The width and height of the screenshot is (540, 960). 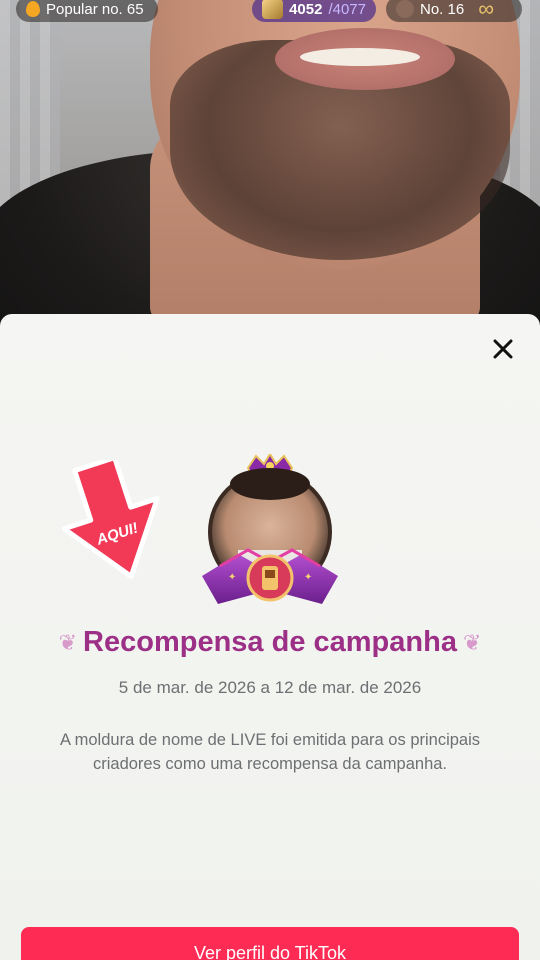 I want to click on reward-title-text: Recompensa de campanha, so click(x=270, y=642).